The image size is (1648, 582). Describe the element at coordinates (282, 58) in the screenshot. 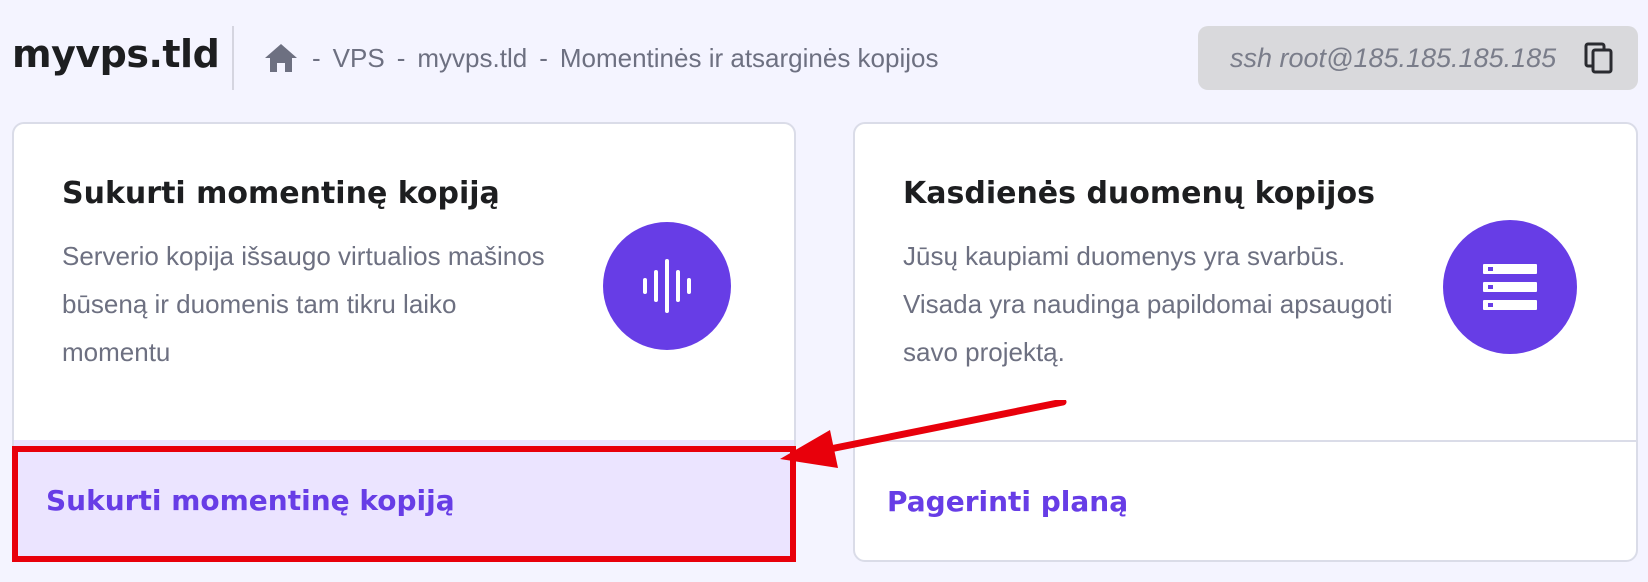

I see `home-icon` at that location.